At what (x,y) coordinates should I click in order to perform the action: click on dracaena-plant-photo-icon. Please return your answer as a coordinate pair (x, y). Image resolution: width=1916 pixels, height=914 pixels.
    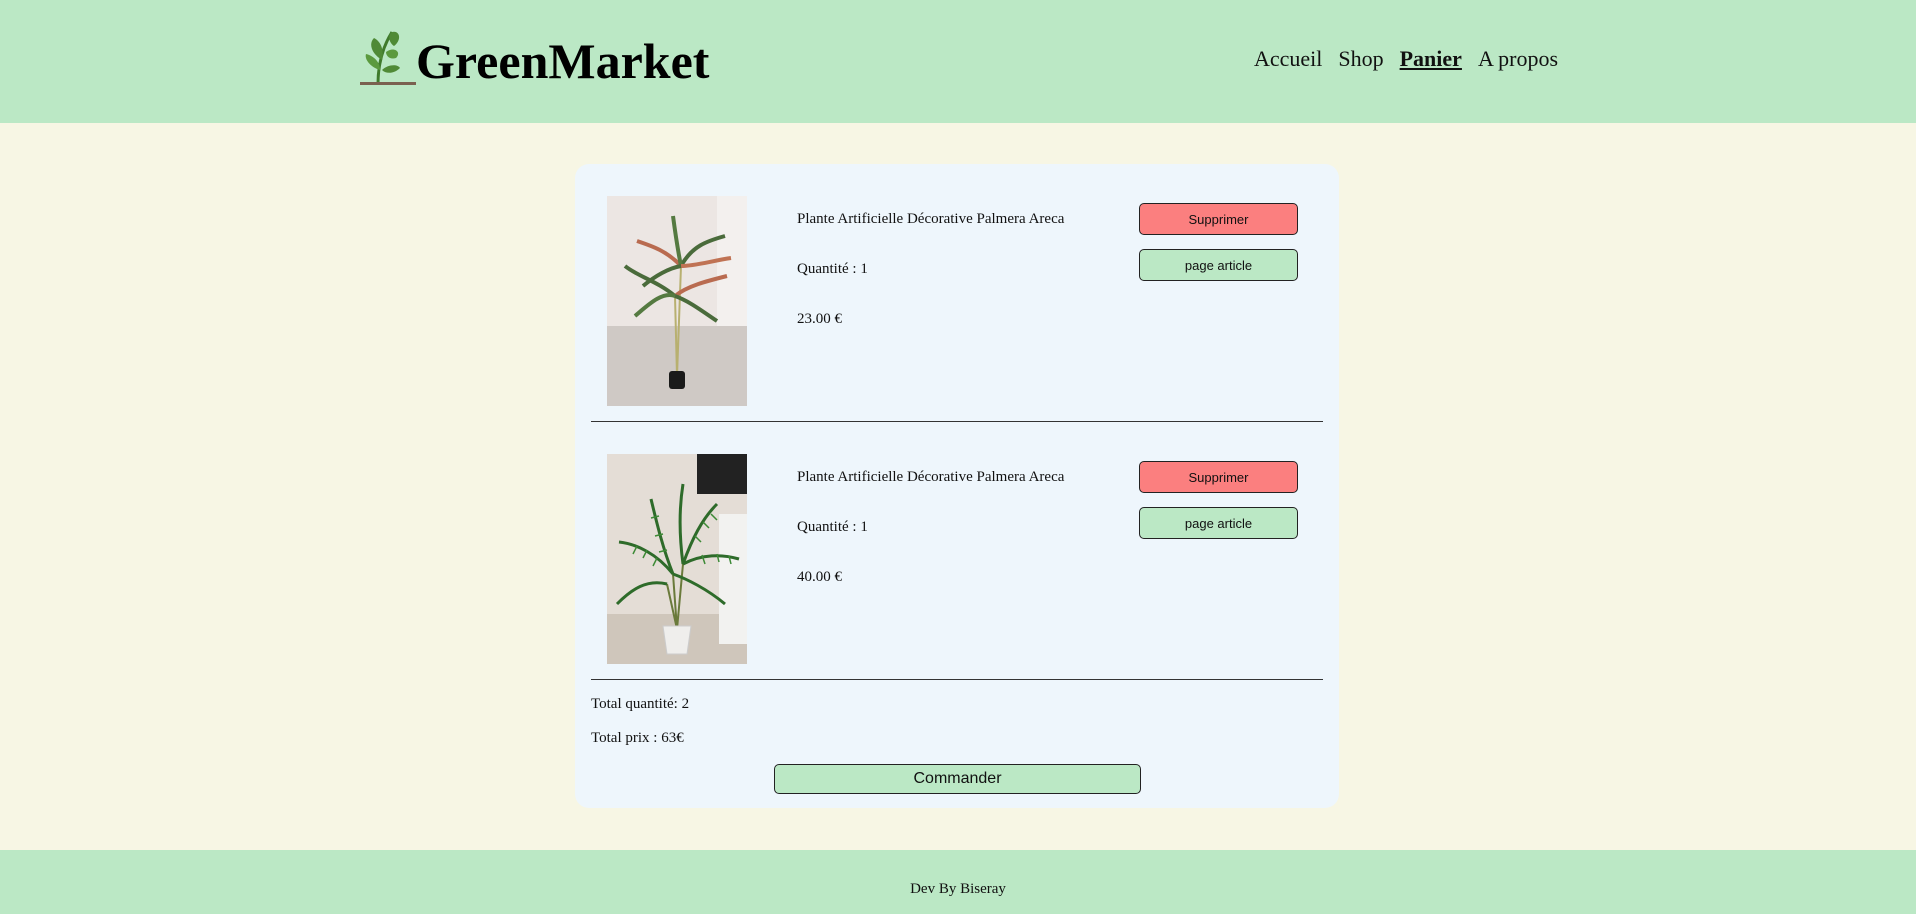
    Looking at the image, I should click on (677, 301).